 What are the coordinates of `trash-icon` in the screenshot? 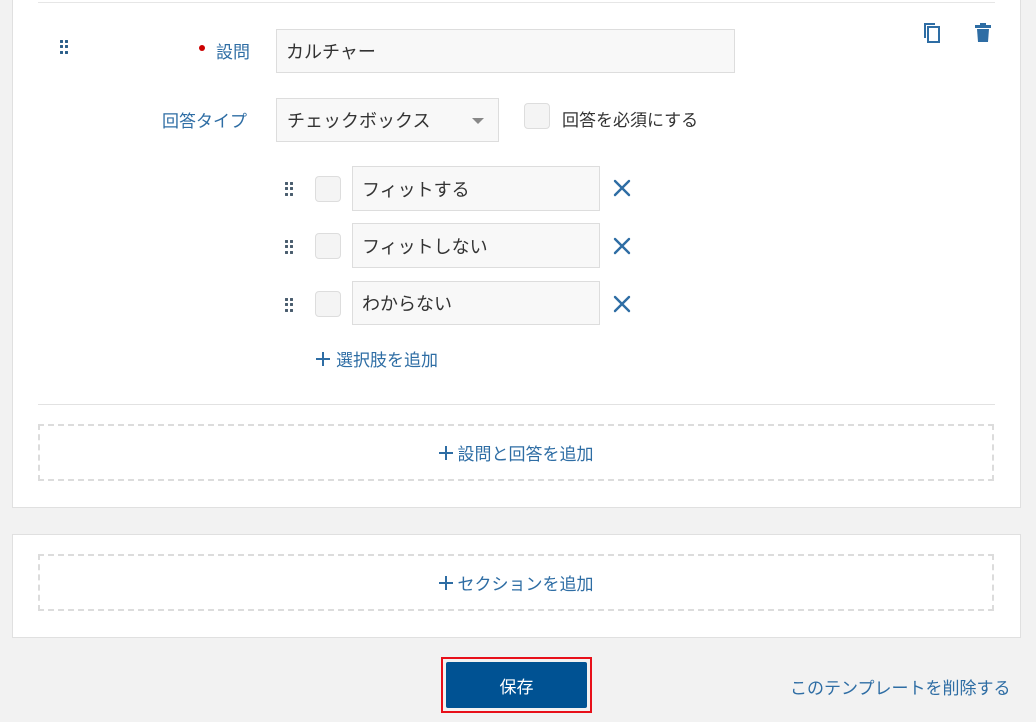 It's located at (983, 32).